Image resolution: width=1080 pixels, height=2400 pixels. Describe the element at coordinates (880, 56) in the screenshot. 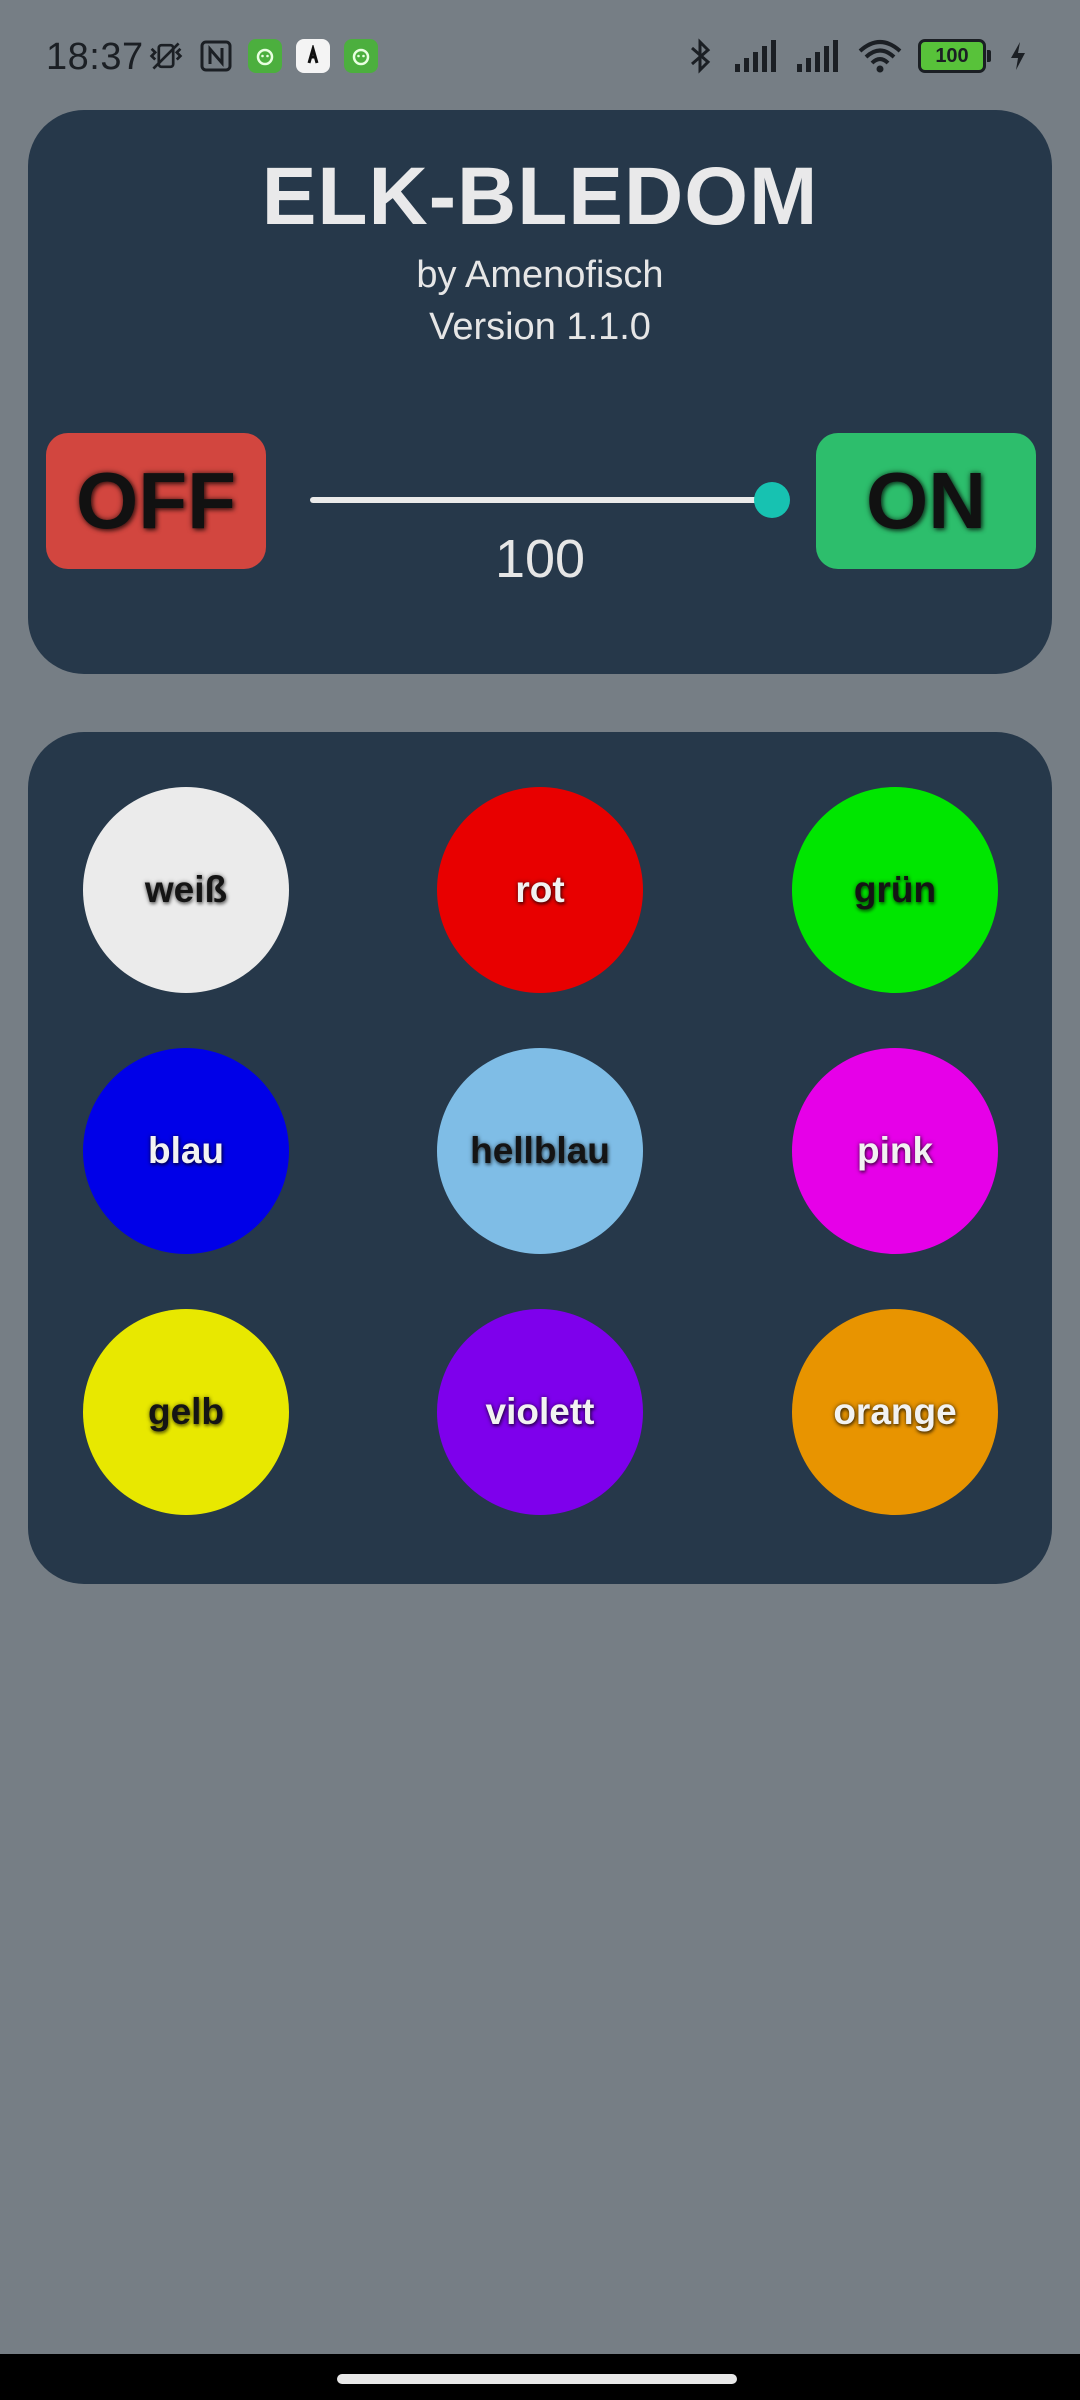

I see `wifi-icon` at that location.